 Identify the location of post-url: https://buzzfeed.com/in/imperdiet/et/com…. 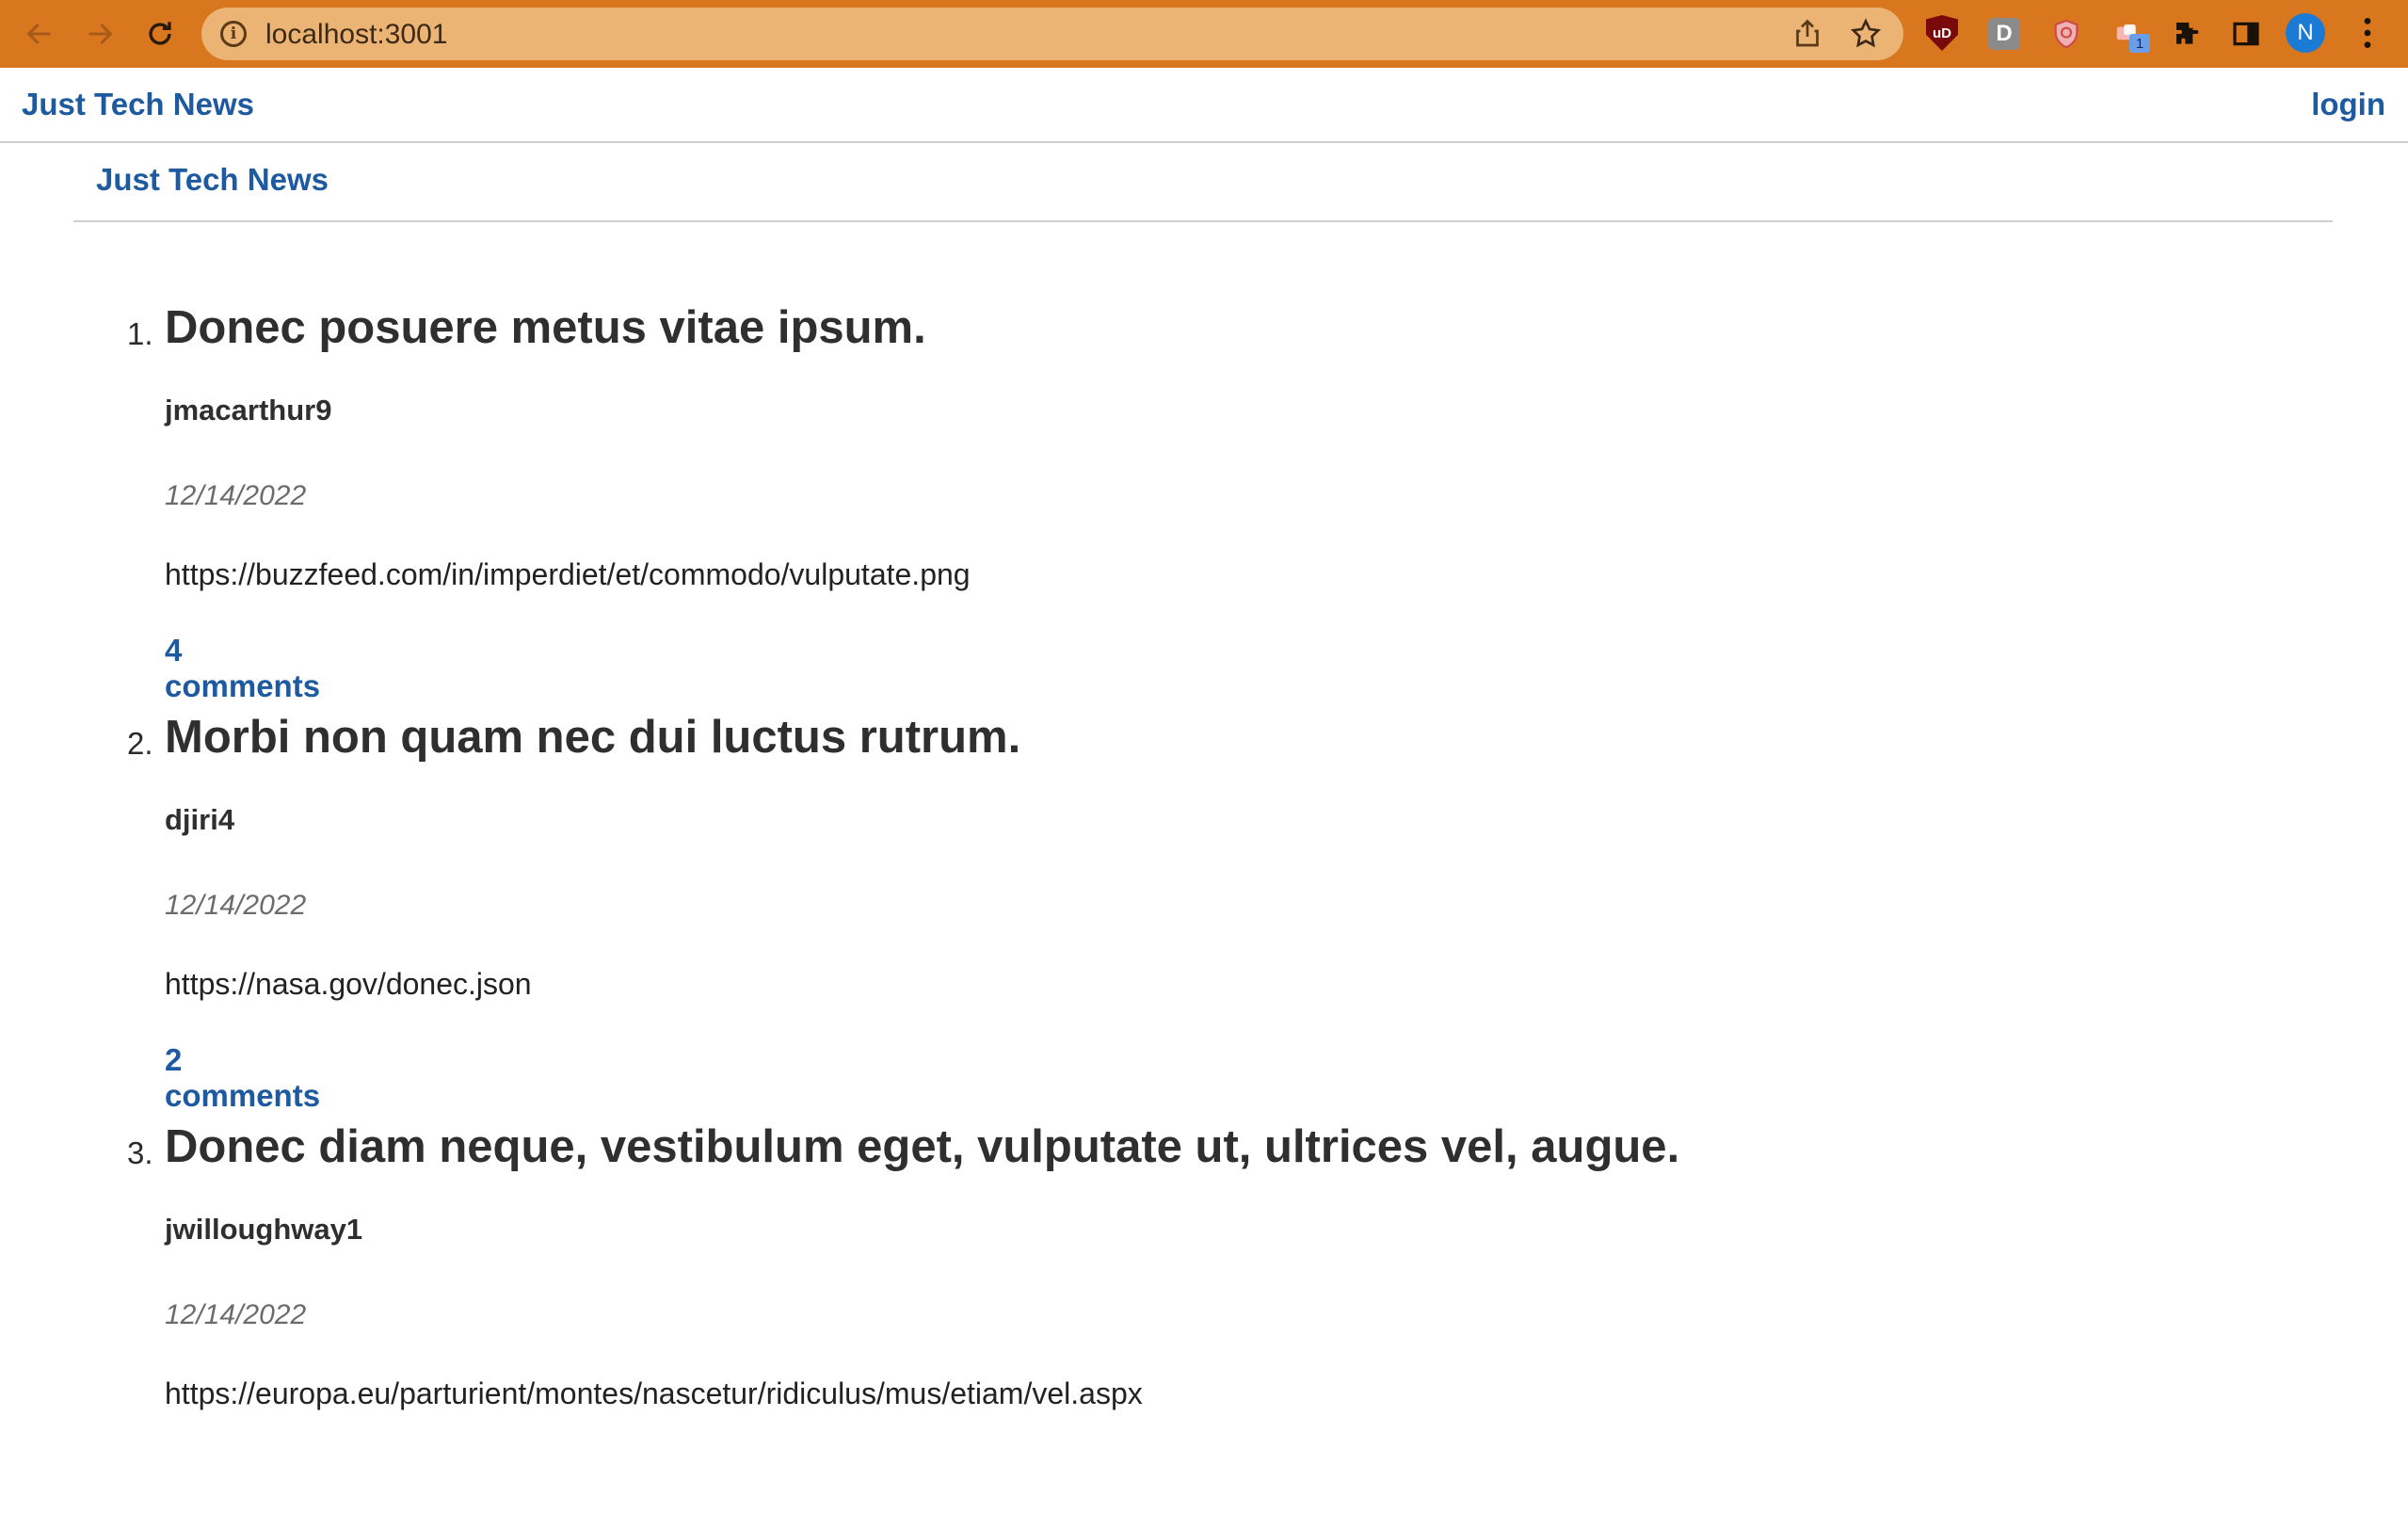
(568, 574).